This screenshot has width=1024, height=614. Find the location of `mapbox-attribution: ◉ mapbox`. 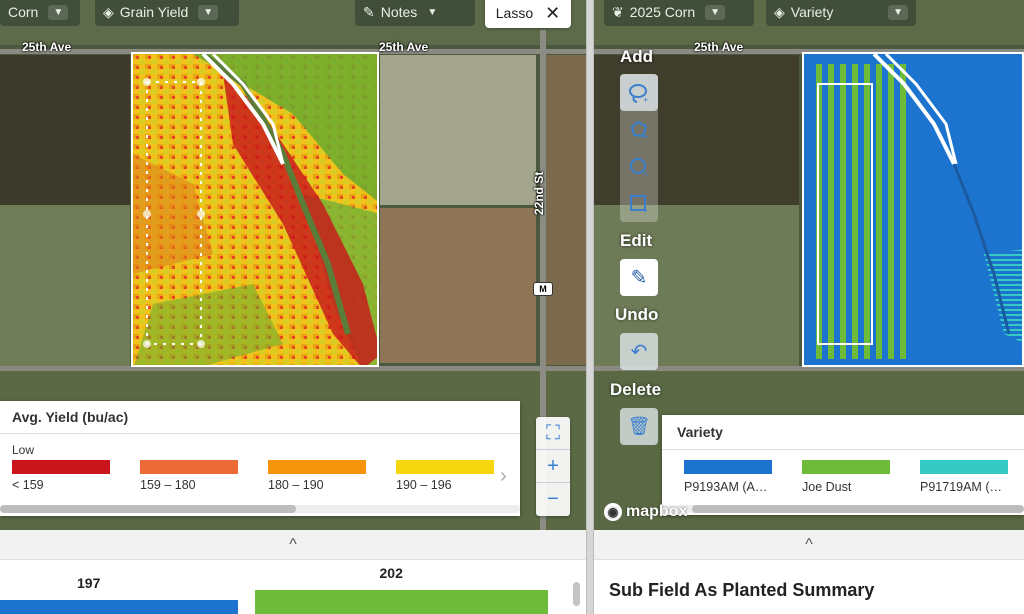

mapbox-attribution: ◉ mapbox is located at coordinates (645, 512).